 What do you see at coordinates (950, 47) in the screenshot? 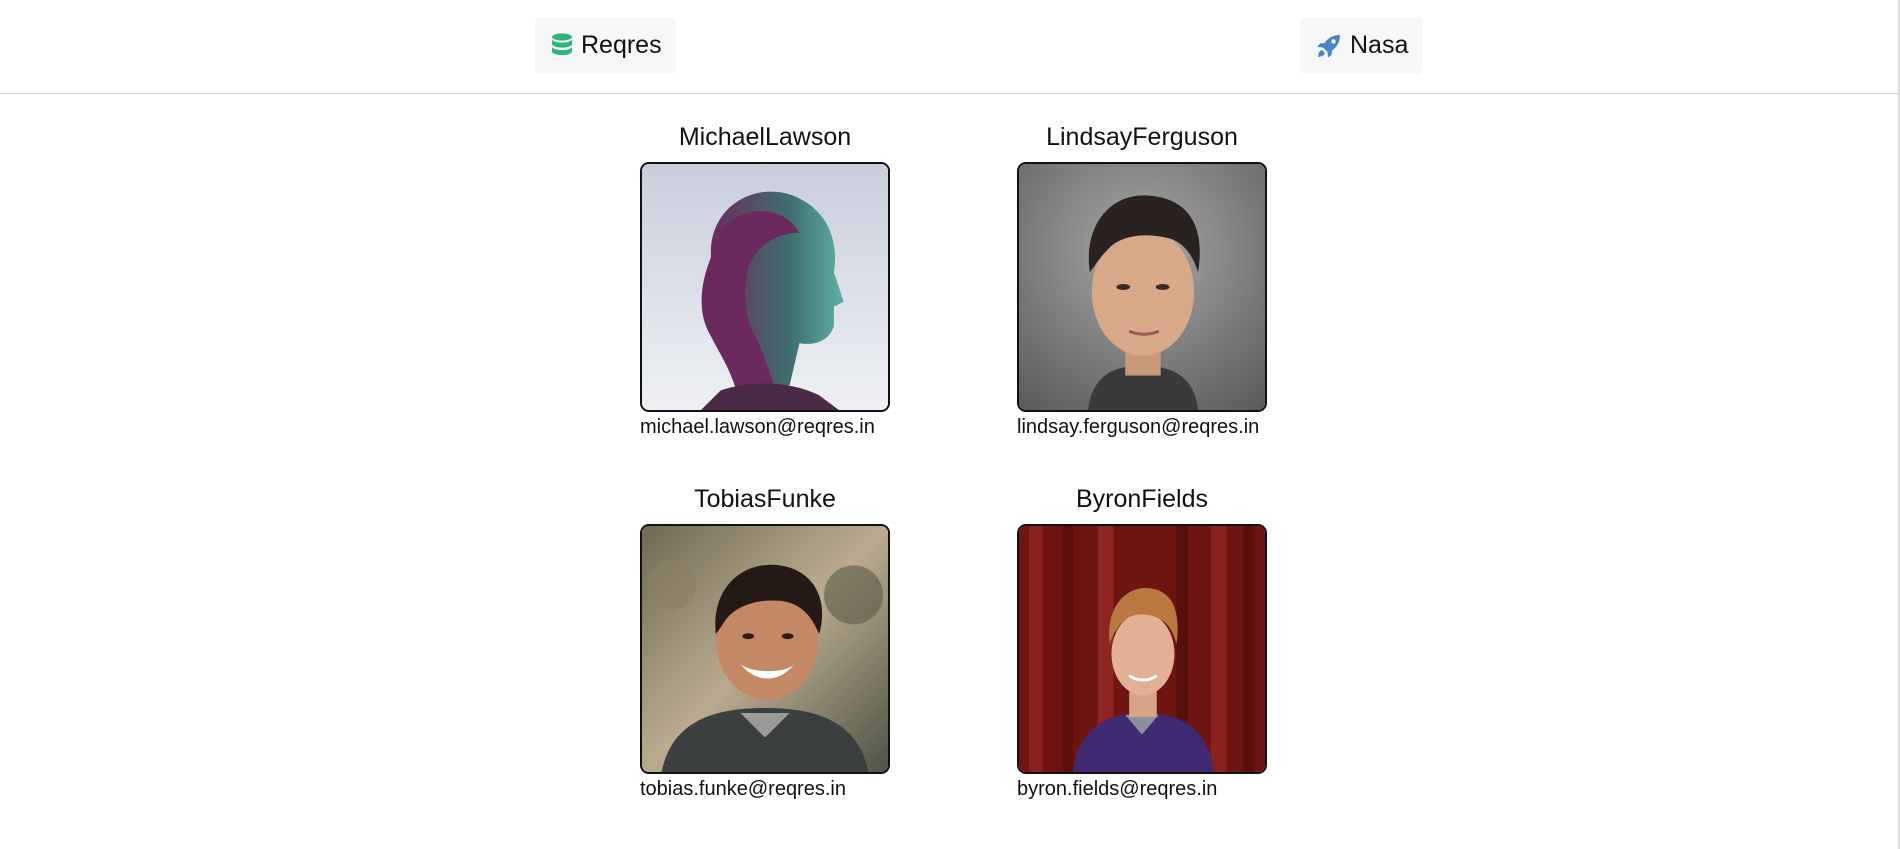
I see `top-nav-bar: Reqres Nasa` at bounding box center [950, 47].